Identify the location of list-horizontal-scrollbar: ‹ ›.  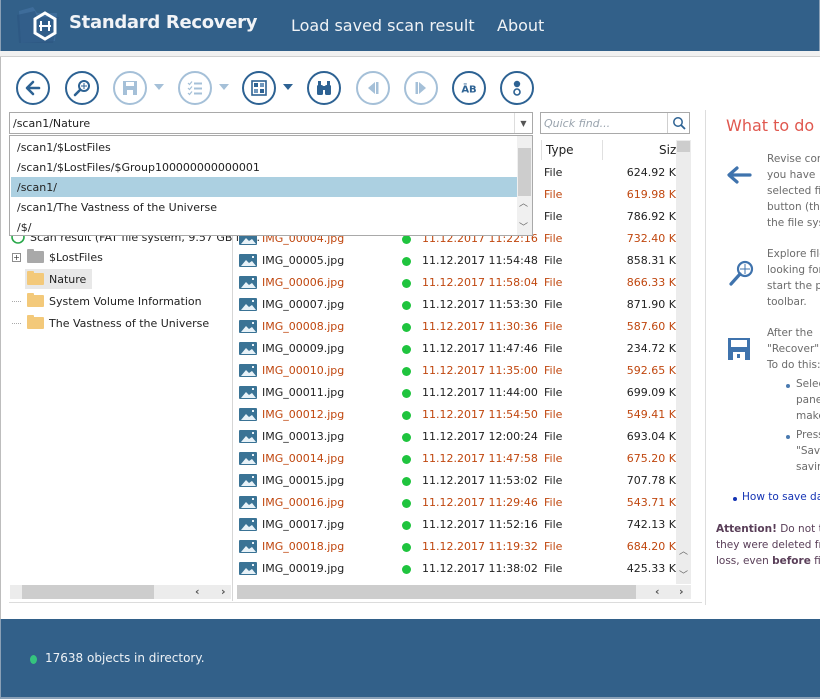
(464, 592).